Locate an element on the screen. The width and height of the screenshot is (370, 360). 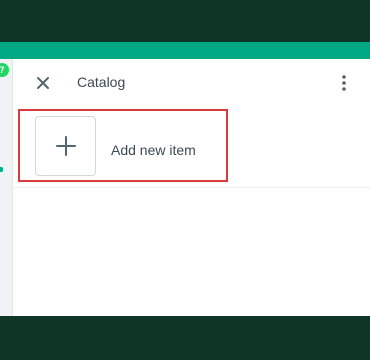
active-indicator is located at coordinates (1, 169).